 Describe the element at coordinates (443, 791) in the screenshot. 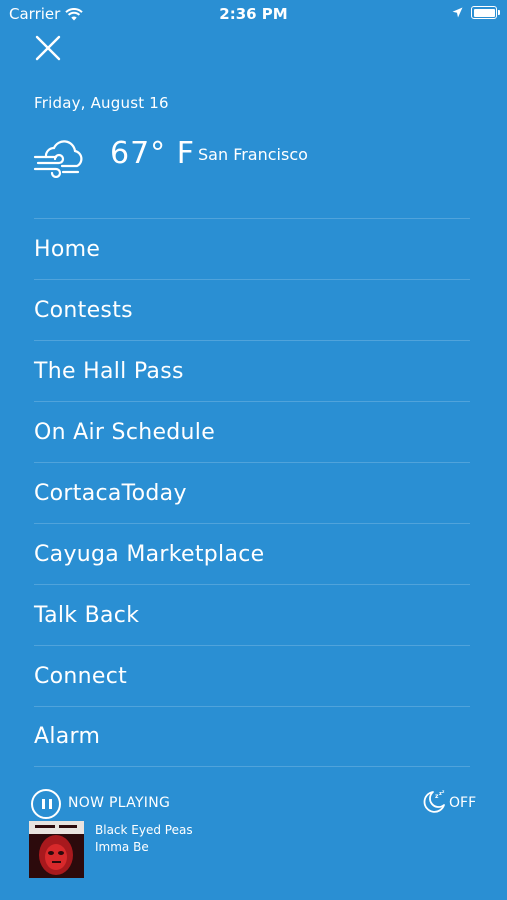

I see `svg-text: z` at that location.